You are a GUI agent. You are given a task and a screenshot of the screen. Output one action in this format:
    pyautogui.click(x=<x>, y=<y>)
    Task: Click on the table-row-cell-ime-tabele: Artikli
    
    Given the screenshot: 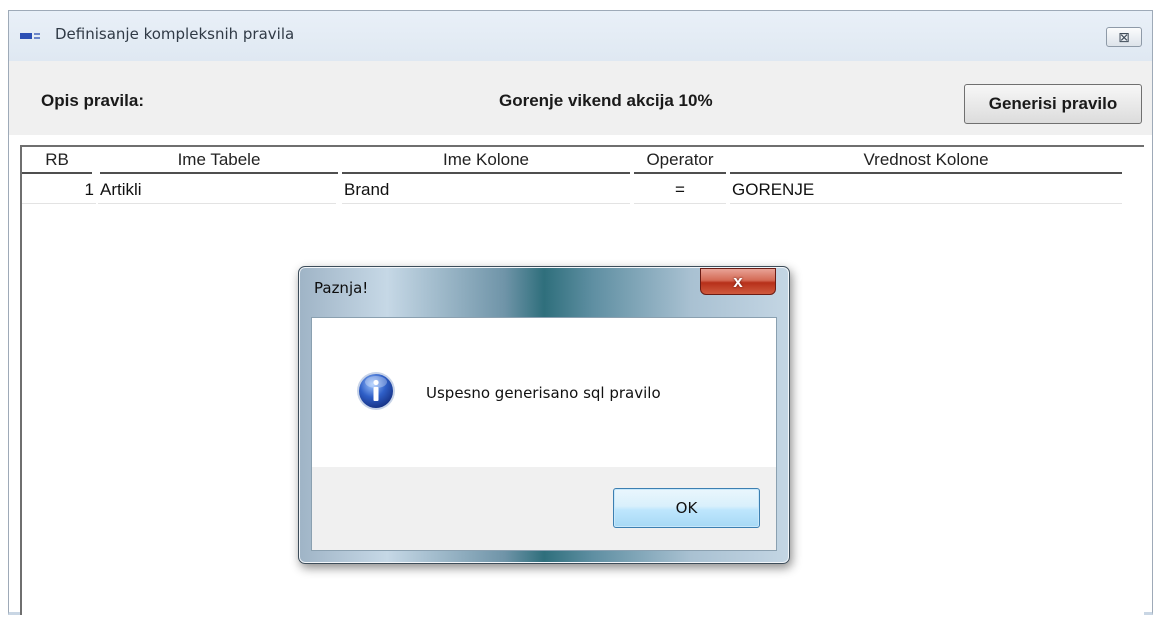 What is the action you would take?
    pyautogui.click(x=217, y=190)
    